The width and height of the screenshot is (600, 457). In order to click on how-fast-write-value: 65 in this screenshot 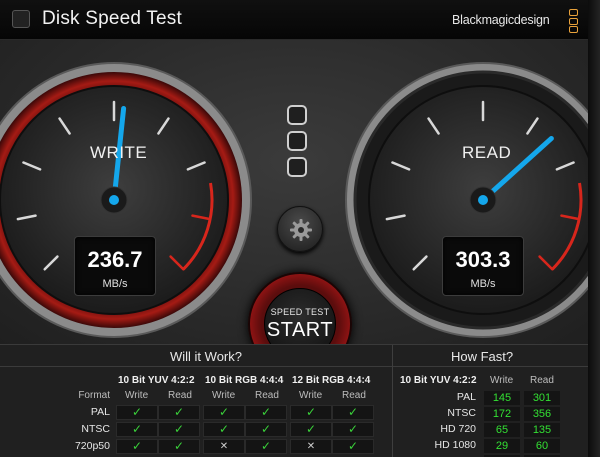, I will do `click(502, 430)`.